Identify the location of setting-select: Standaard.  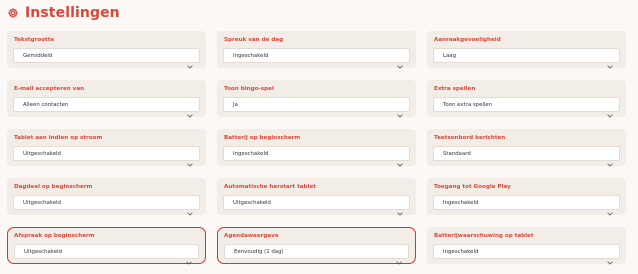
(526, 156).